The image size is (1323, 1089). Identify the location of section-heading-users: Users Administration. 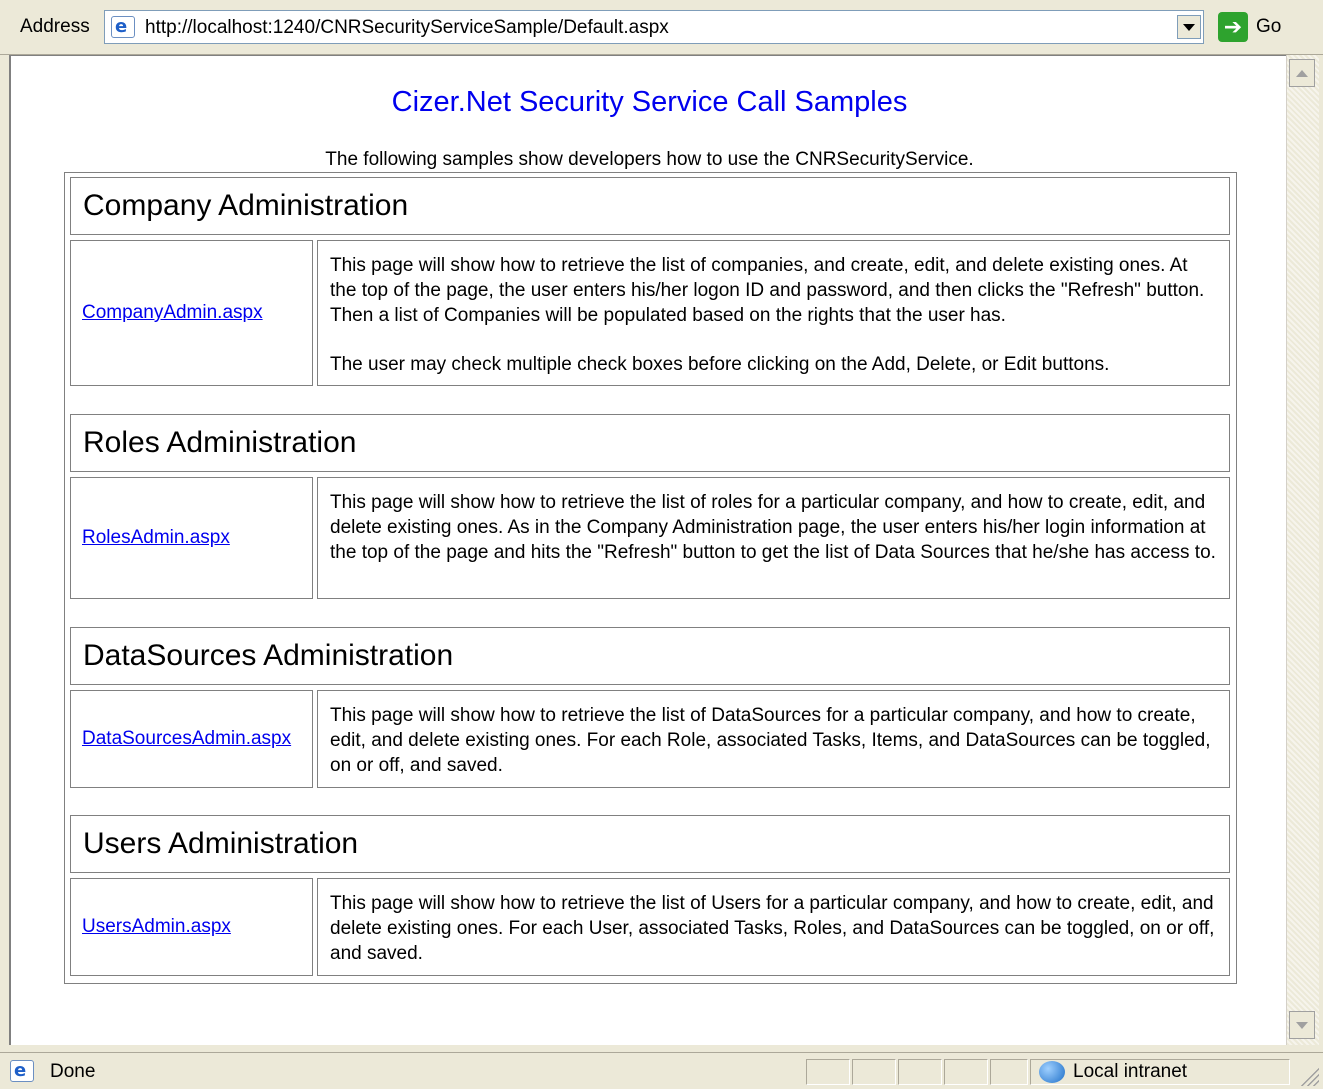
(650, 844).